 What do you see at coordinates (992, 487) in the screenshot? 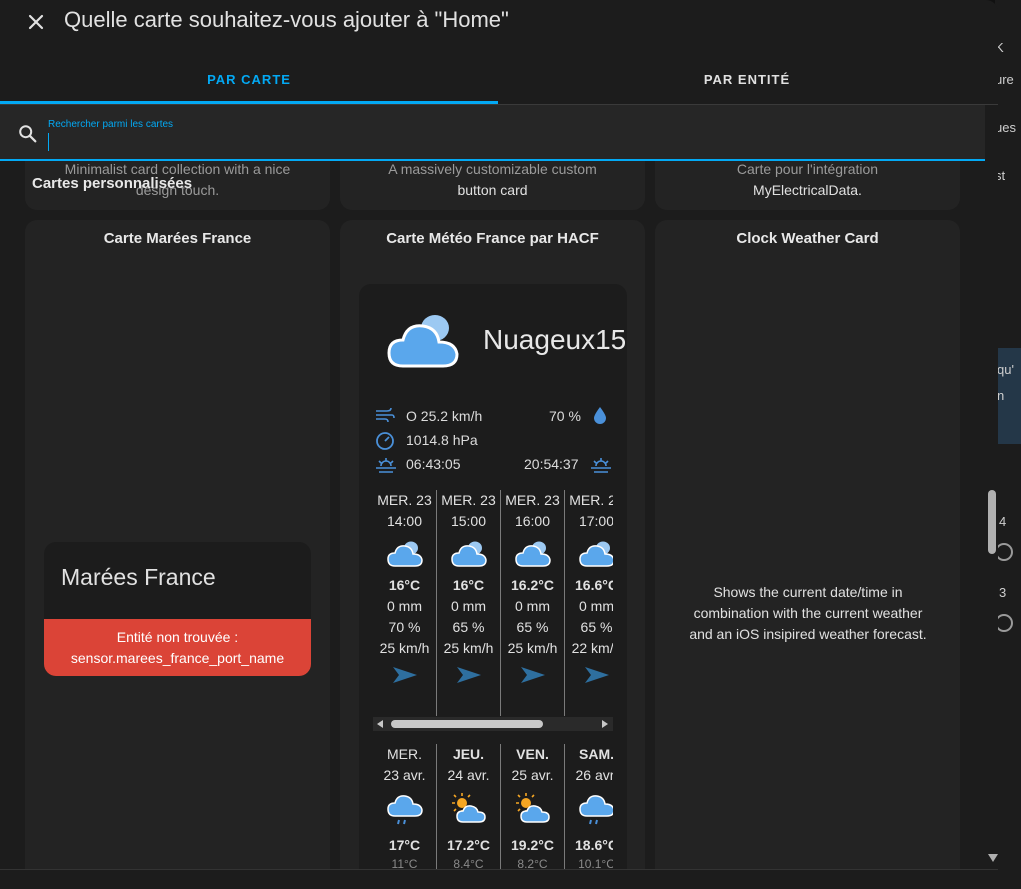
I see `dialog-scrollbar` at bounding box center [992, 487].